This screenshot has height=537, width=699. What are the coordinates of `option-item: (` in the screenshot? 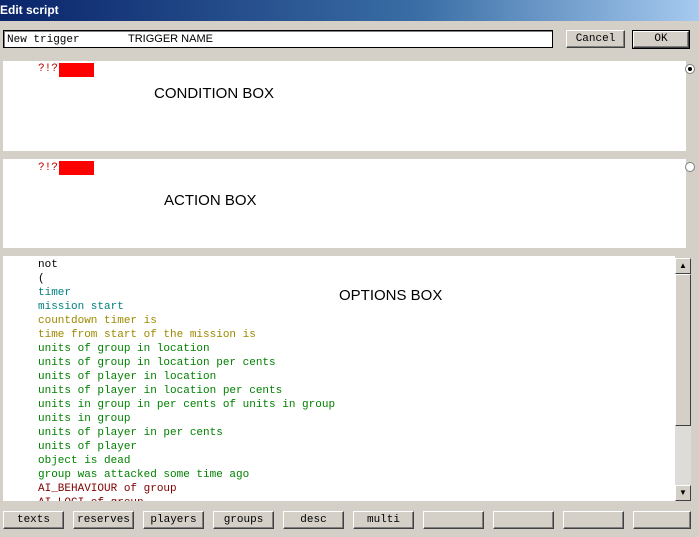 It's located at (41, 279).